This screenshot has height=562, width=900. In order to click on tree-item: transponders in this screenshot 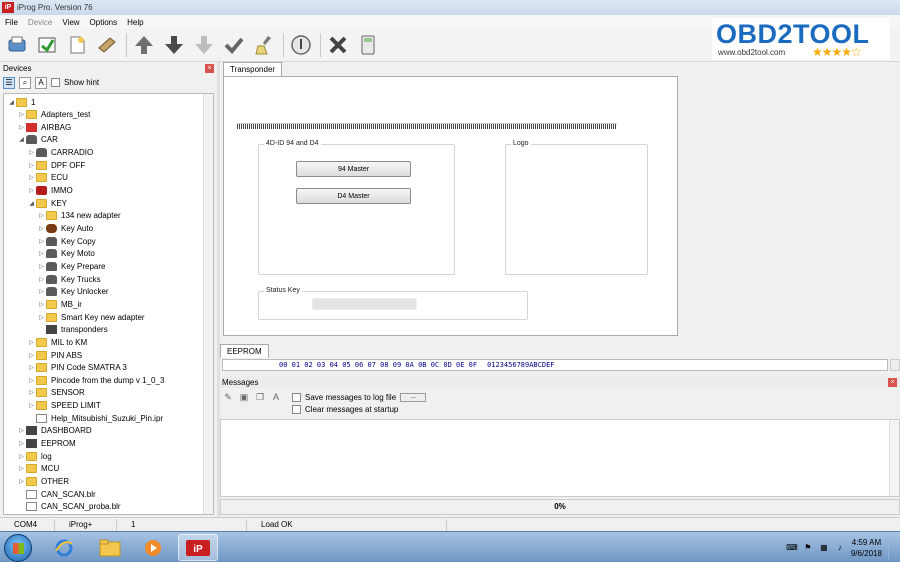, I will do `click(73, 330)`.